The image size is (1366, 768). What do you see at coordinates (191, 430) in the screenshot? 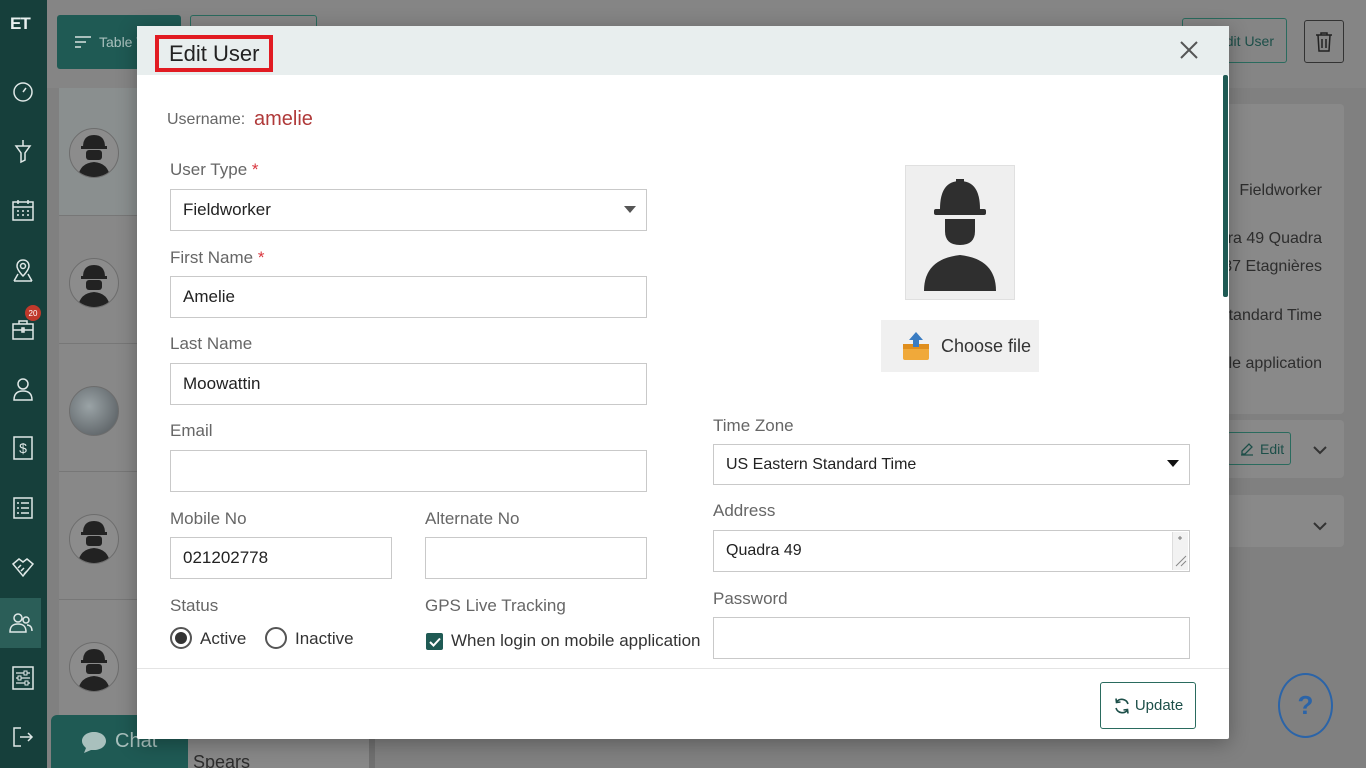
I see `email-label: Email` at bounding box center [191, 430].